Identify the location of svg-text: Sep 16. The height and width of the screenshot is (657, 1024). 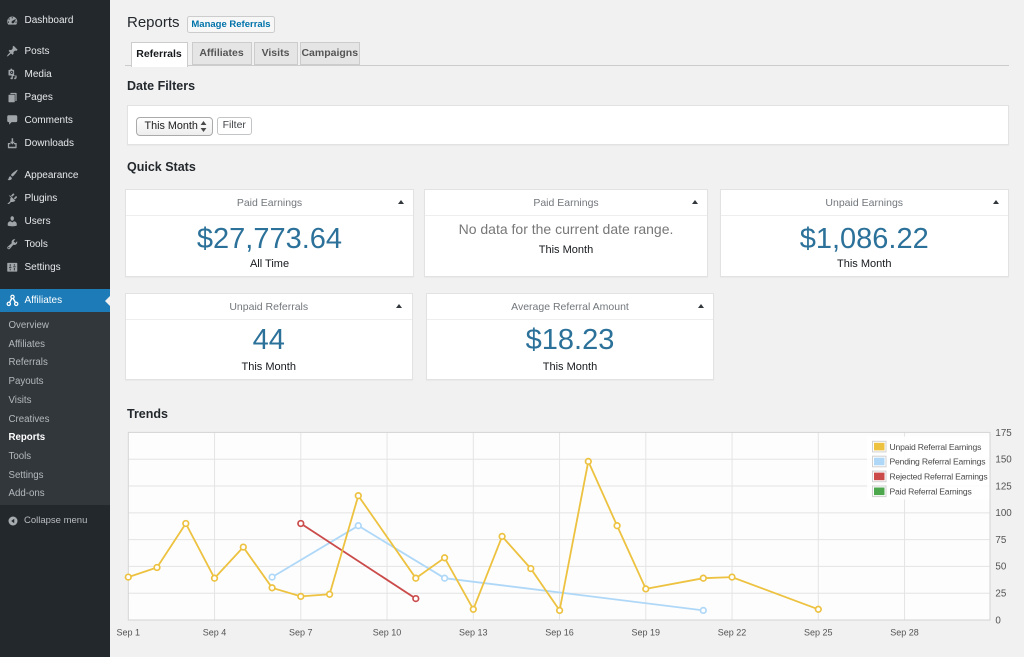
(559, 633).